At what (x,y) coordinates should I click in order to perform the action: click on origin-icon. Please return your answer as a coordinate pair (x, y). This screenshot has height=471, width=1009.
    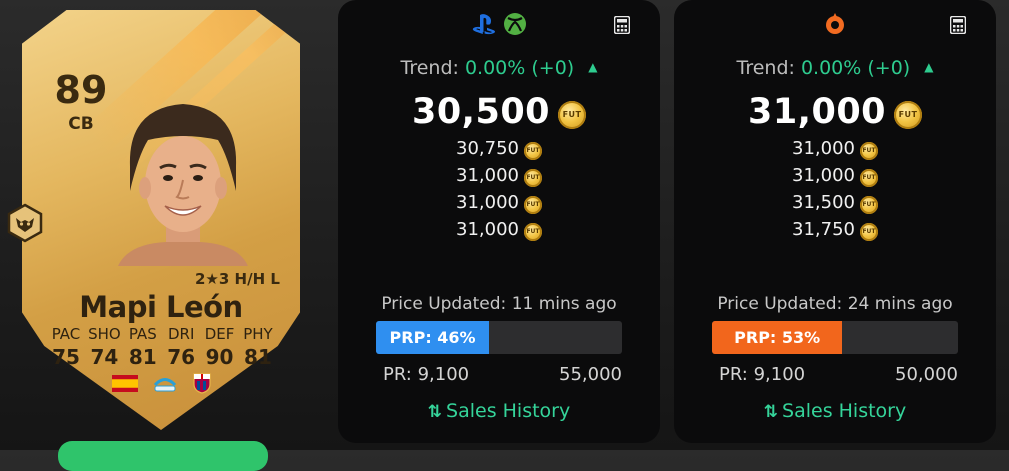
    Looking at the image, I should click on (835, 23).